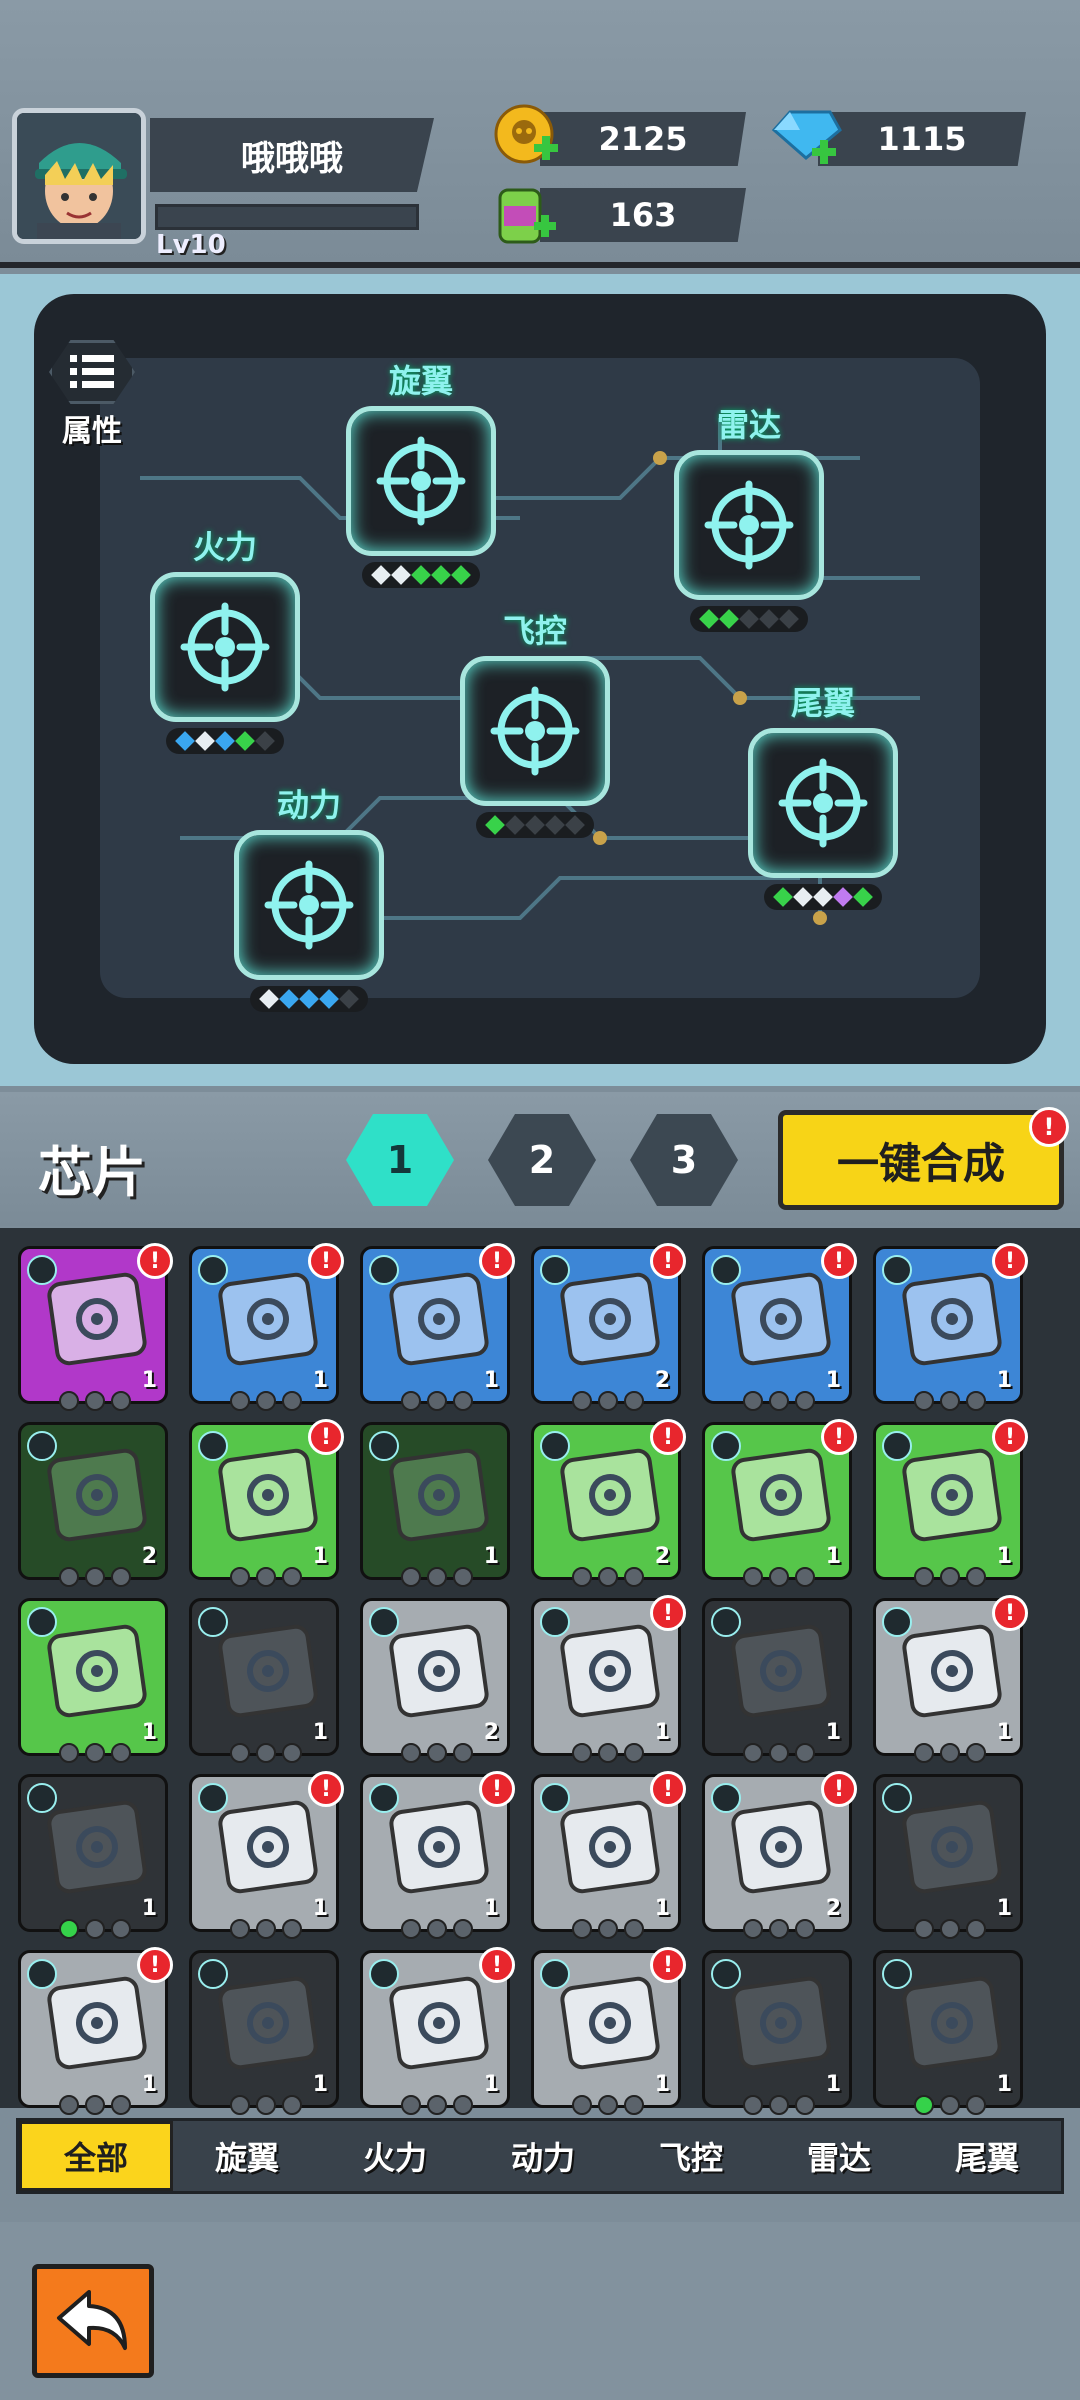 This screenshot has width=1080, height=2400. Describe the element at coordinates (807, 140) in the screenshot. I see `diamond-icon` at that location.